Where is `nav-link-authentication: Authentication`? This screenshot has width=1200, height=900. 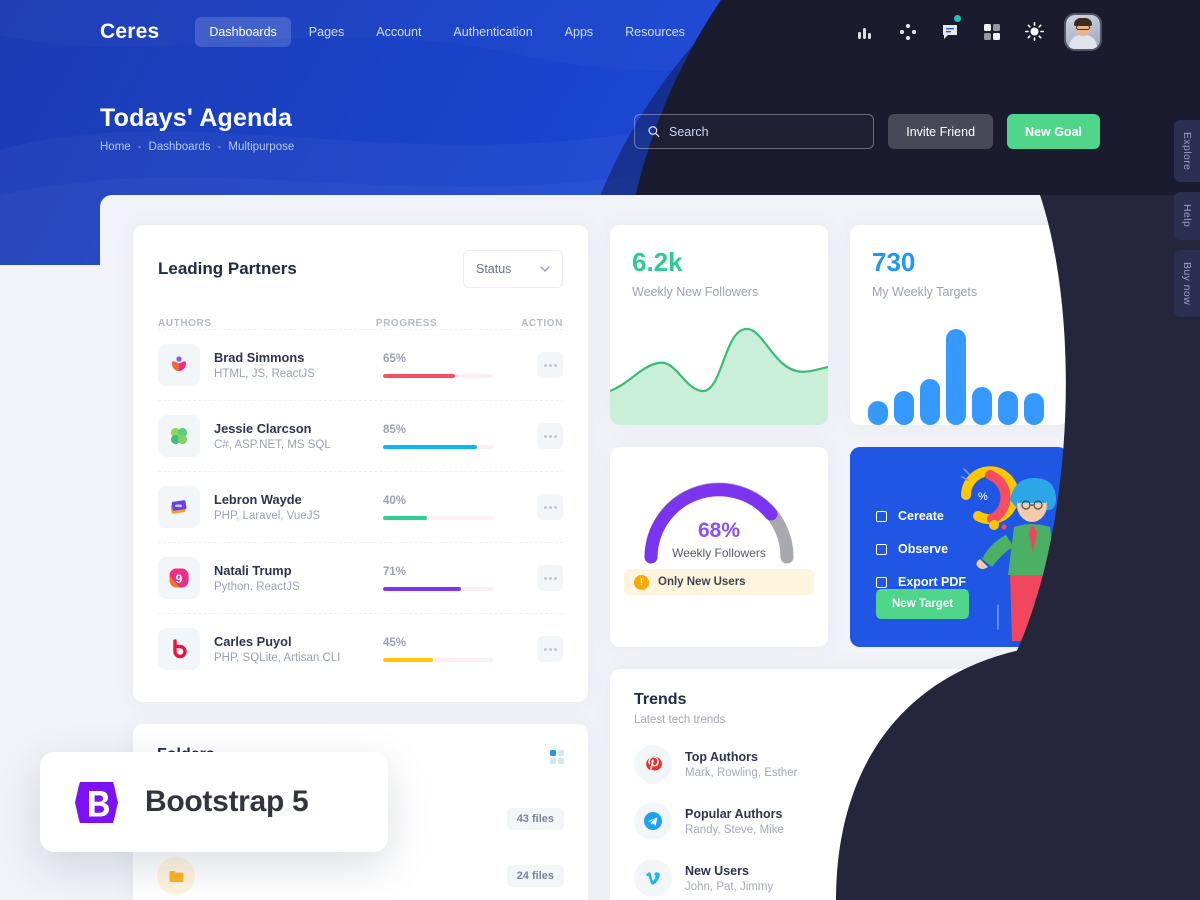 nav-link-authentication: Authentication is located at coordinates (492, 32).